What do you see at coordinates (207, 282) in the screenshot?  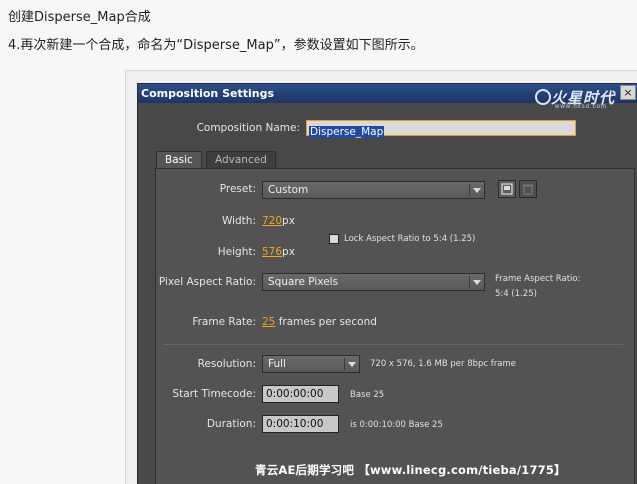 I see `pixel-aspect-label: Pixel Aspect Ratio:` at bounding box center [207, 282].